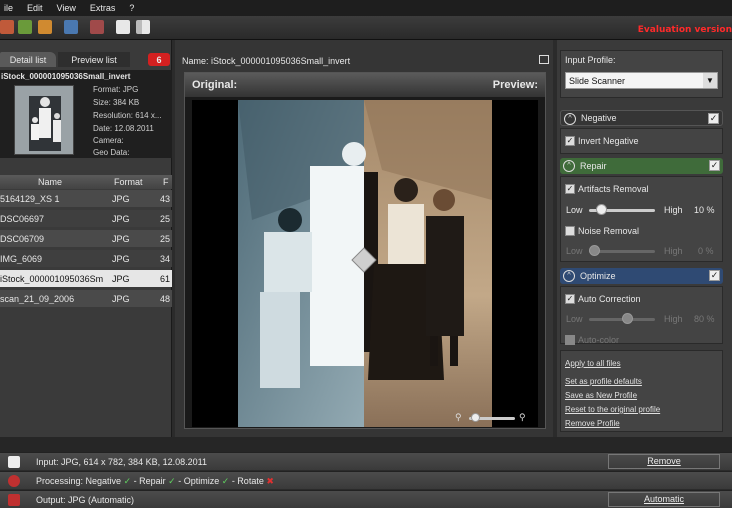 This screenshot has width=732, height=508. I want to click on noise-removal-label: Noise Removal, so click(609, 231).